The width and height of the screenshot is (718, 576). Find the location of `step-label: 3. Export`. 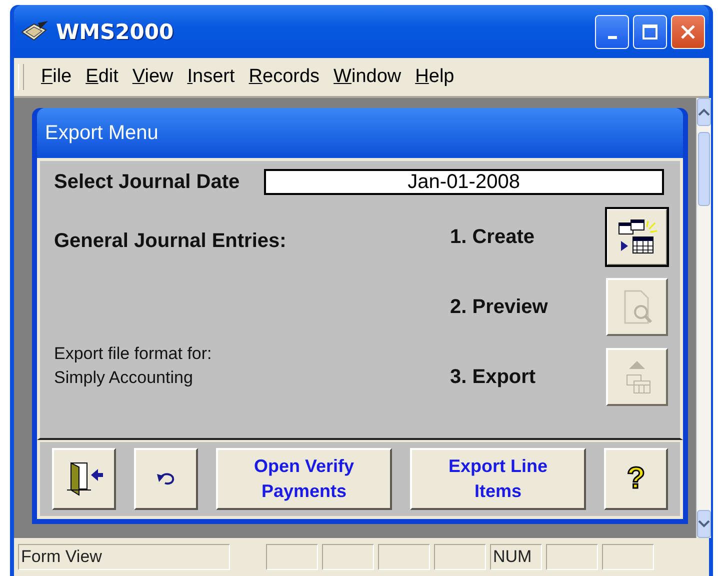

step-label: 3. Export is located at coordinates (493, 377).